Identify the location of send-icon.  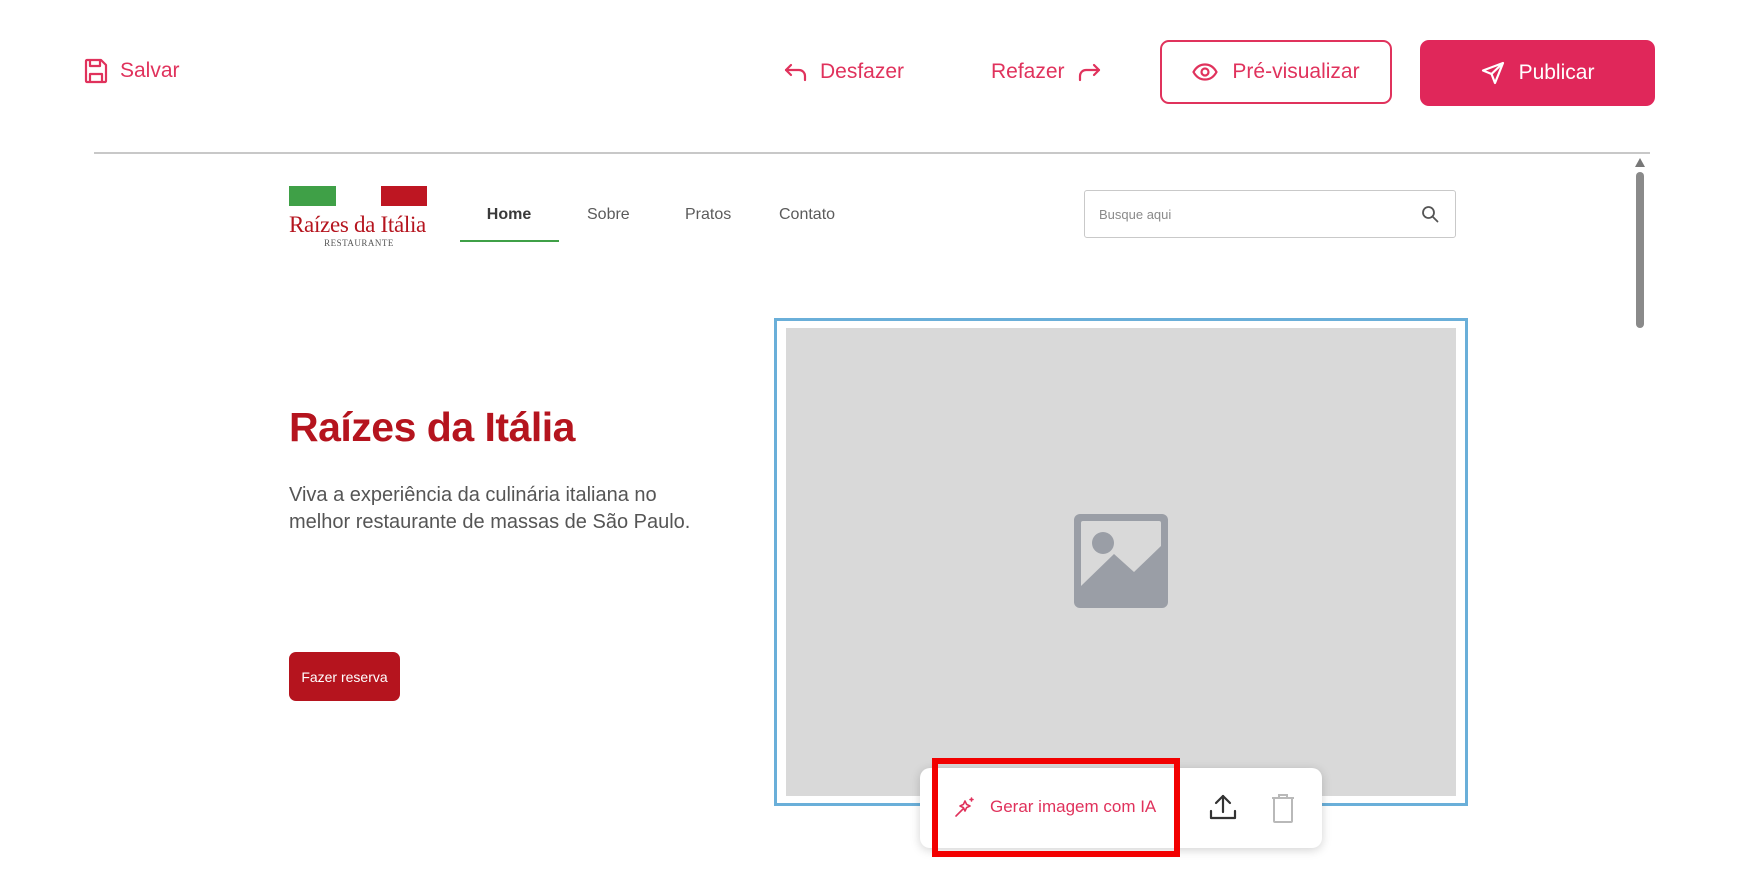
(1493, 73).